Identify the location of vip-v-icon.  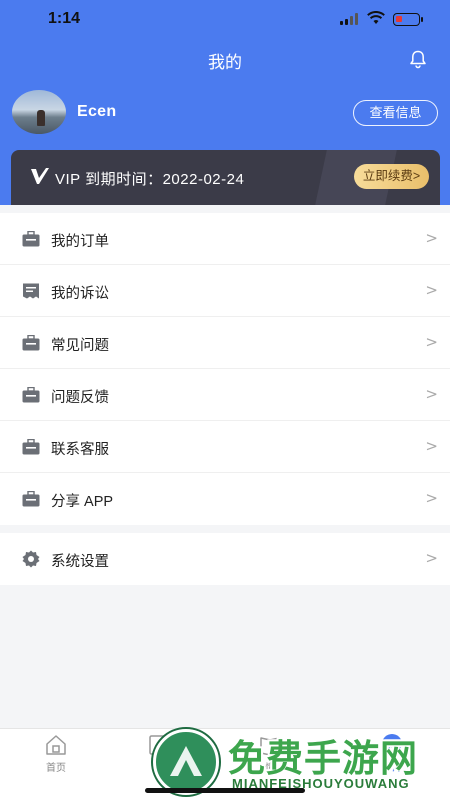
(40, 176).